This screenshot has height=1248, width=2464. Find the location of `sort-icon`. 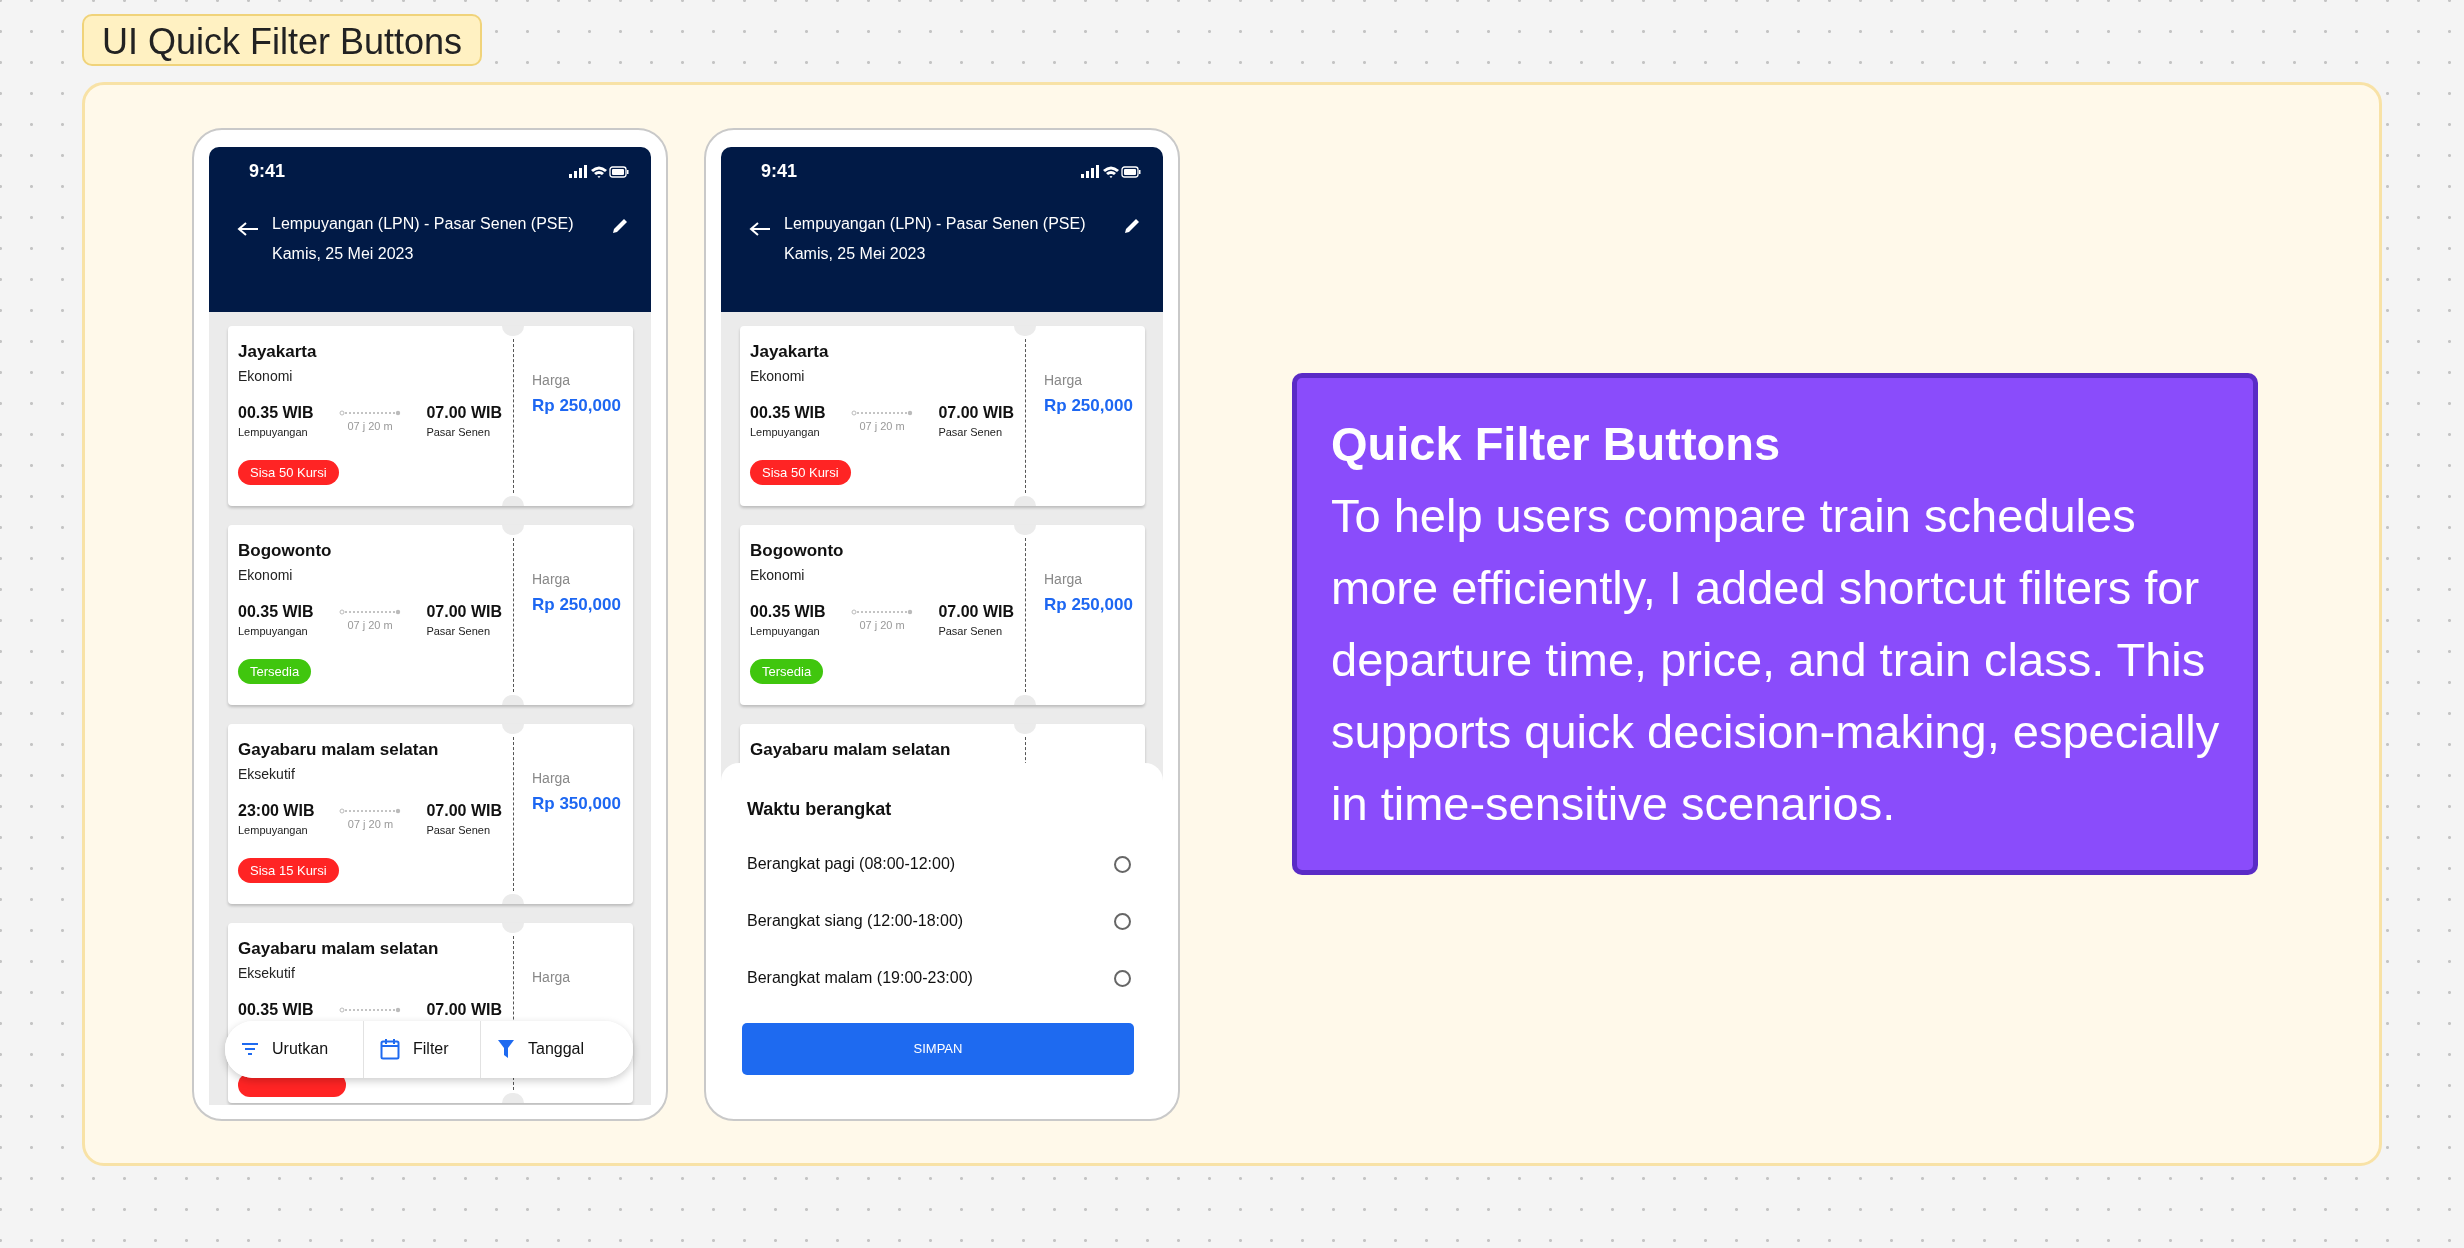

sort-icon is located at coordinates (250, 1049).